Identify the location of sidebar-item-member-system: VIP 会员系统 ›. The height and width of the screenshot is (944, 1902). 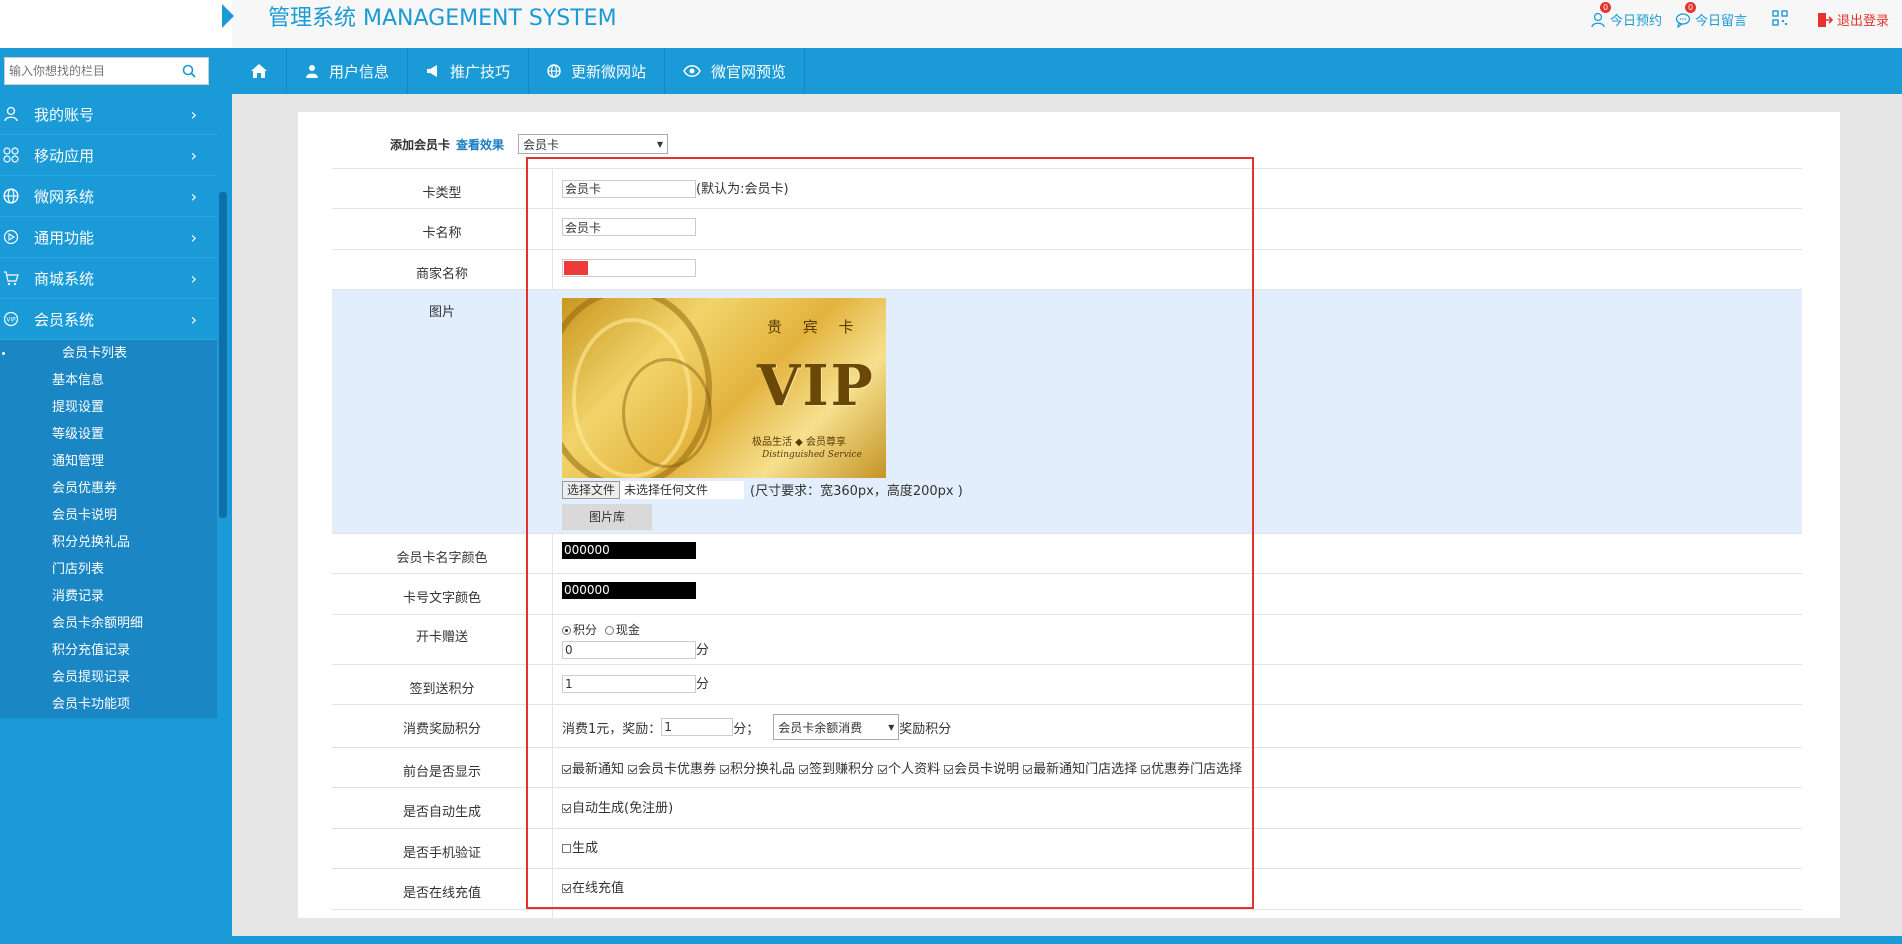
(108, 319).